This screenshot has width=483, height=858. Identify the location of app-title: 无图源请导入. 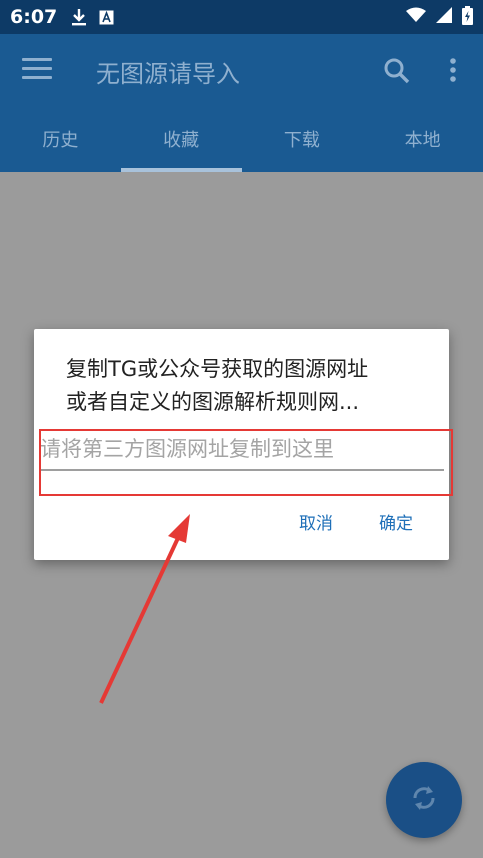
(168, 74).